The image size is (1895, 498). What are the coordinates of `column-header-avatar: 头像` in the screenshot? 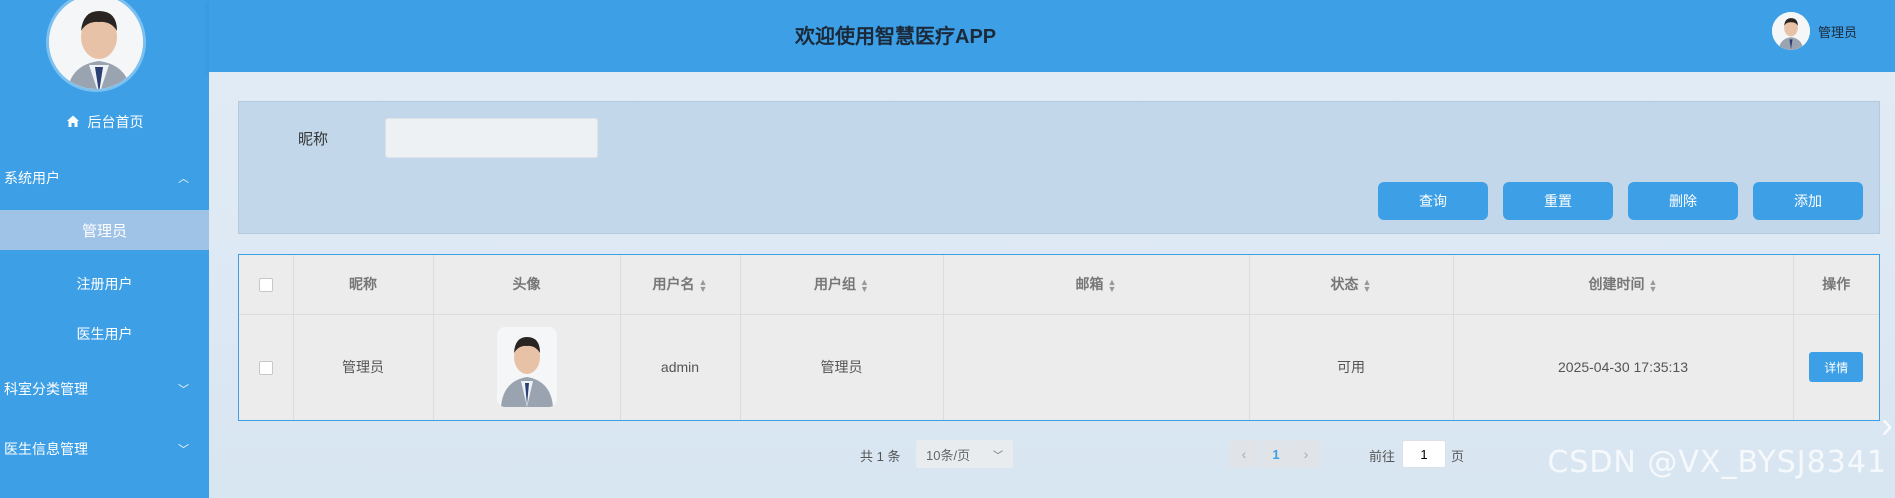 It's located at (527, 285).